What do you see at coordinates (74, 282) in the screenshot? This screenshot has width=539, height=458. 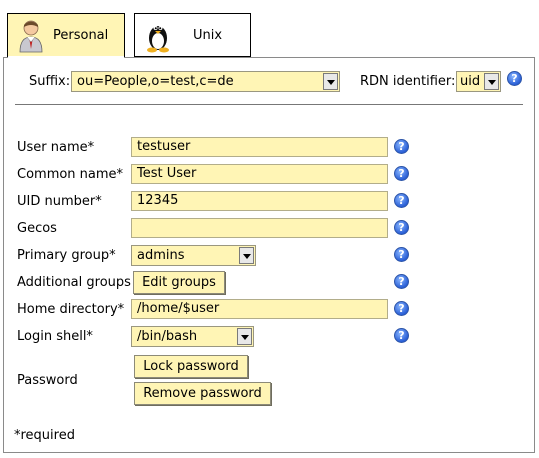 I see `additional-groups-label: Additional groups` at bounding box center [74, 282].